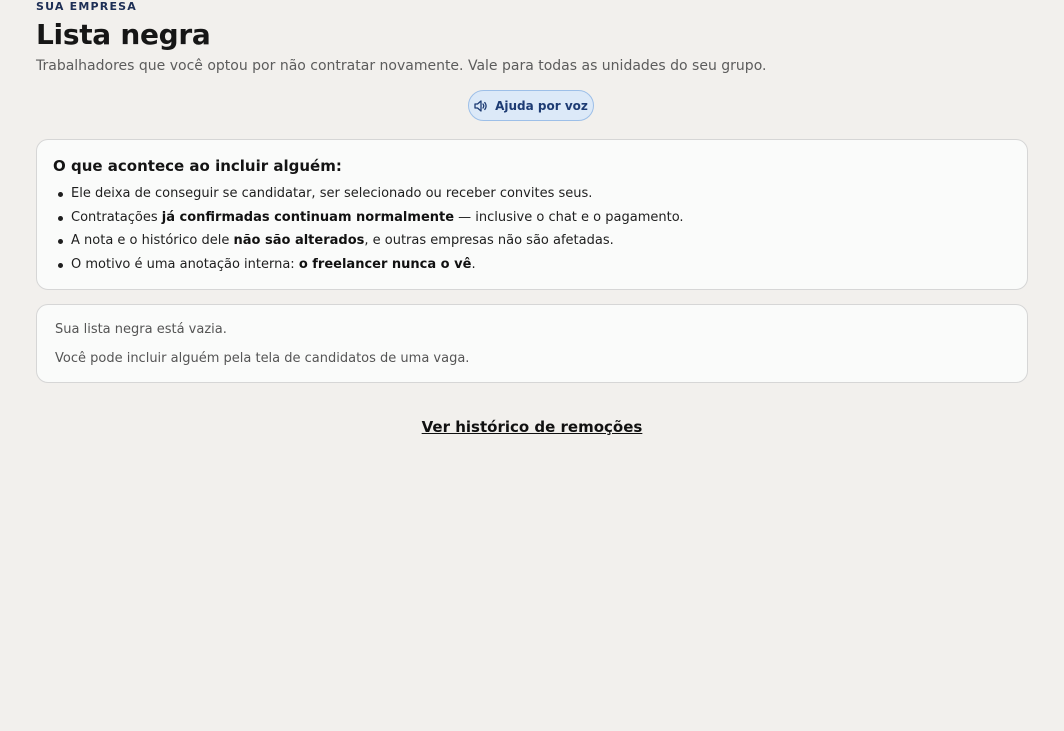 The image size is (1064, 731). Describe the element at coordinates (541, 105) in the screenshot. I see `voice-help-label: Ajuda por voz` at that location.